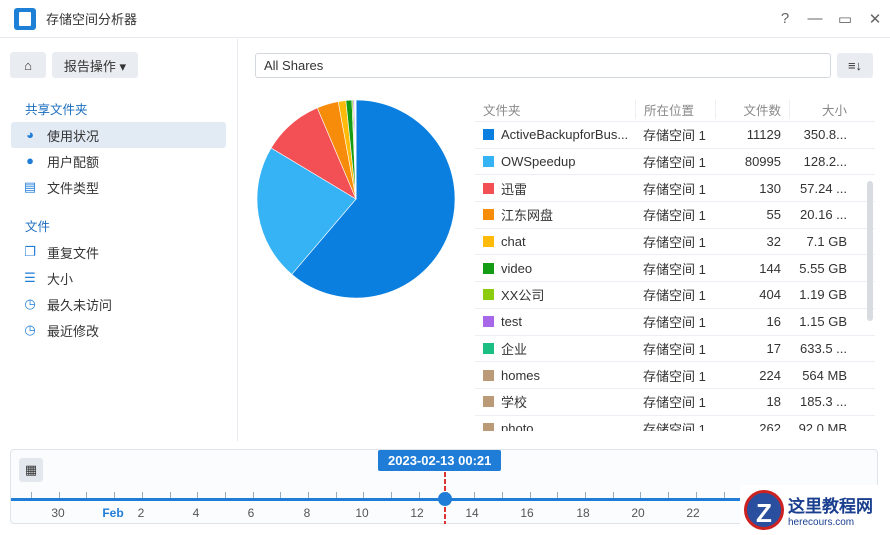 Image resolution: width=890 pixels, height=535 pixels. Describe the element at coordinates (73, 162) in the screenshot. I see `sidebar-item-label: 用户配额` at that location.